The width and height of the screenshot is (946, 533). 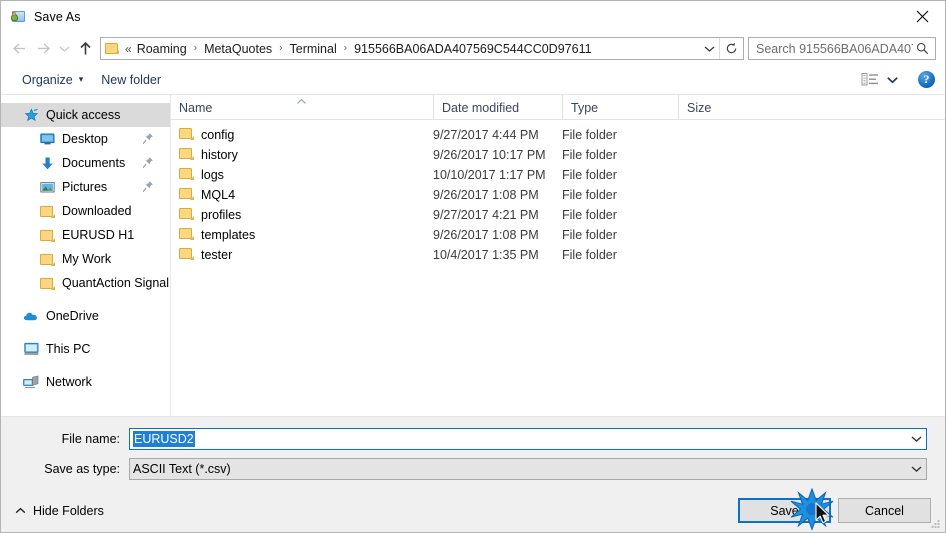 What do you see at coordinates (313, 49) in the screenshot?
I see `breadcrumb-item-2: Terminal` at bounding box center [313, 49].